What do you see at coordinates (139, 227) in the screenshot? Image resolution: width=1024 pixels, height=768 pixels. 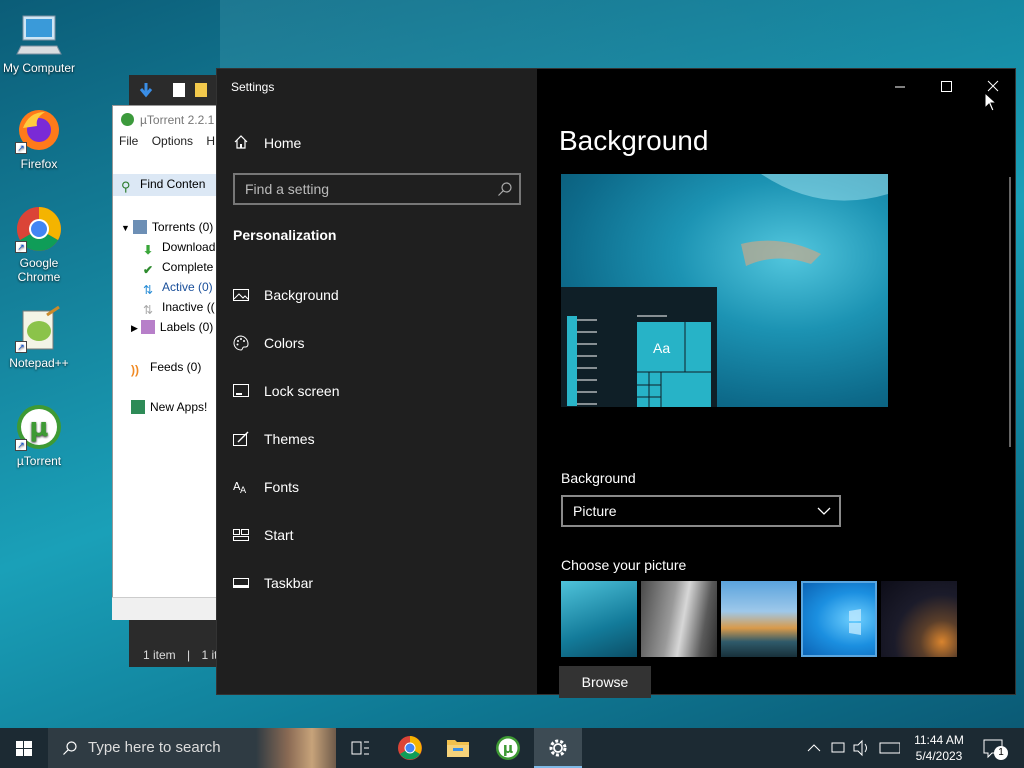 I see `torrents-icon` at bounding box center [139, 227].